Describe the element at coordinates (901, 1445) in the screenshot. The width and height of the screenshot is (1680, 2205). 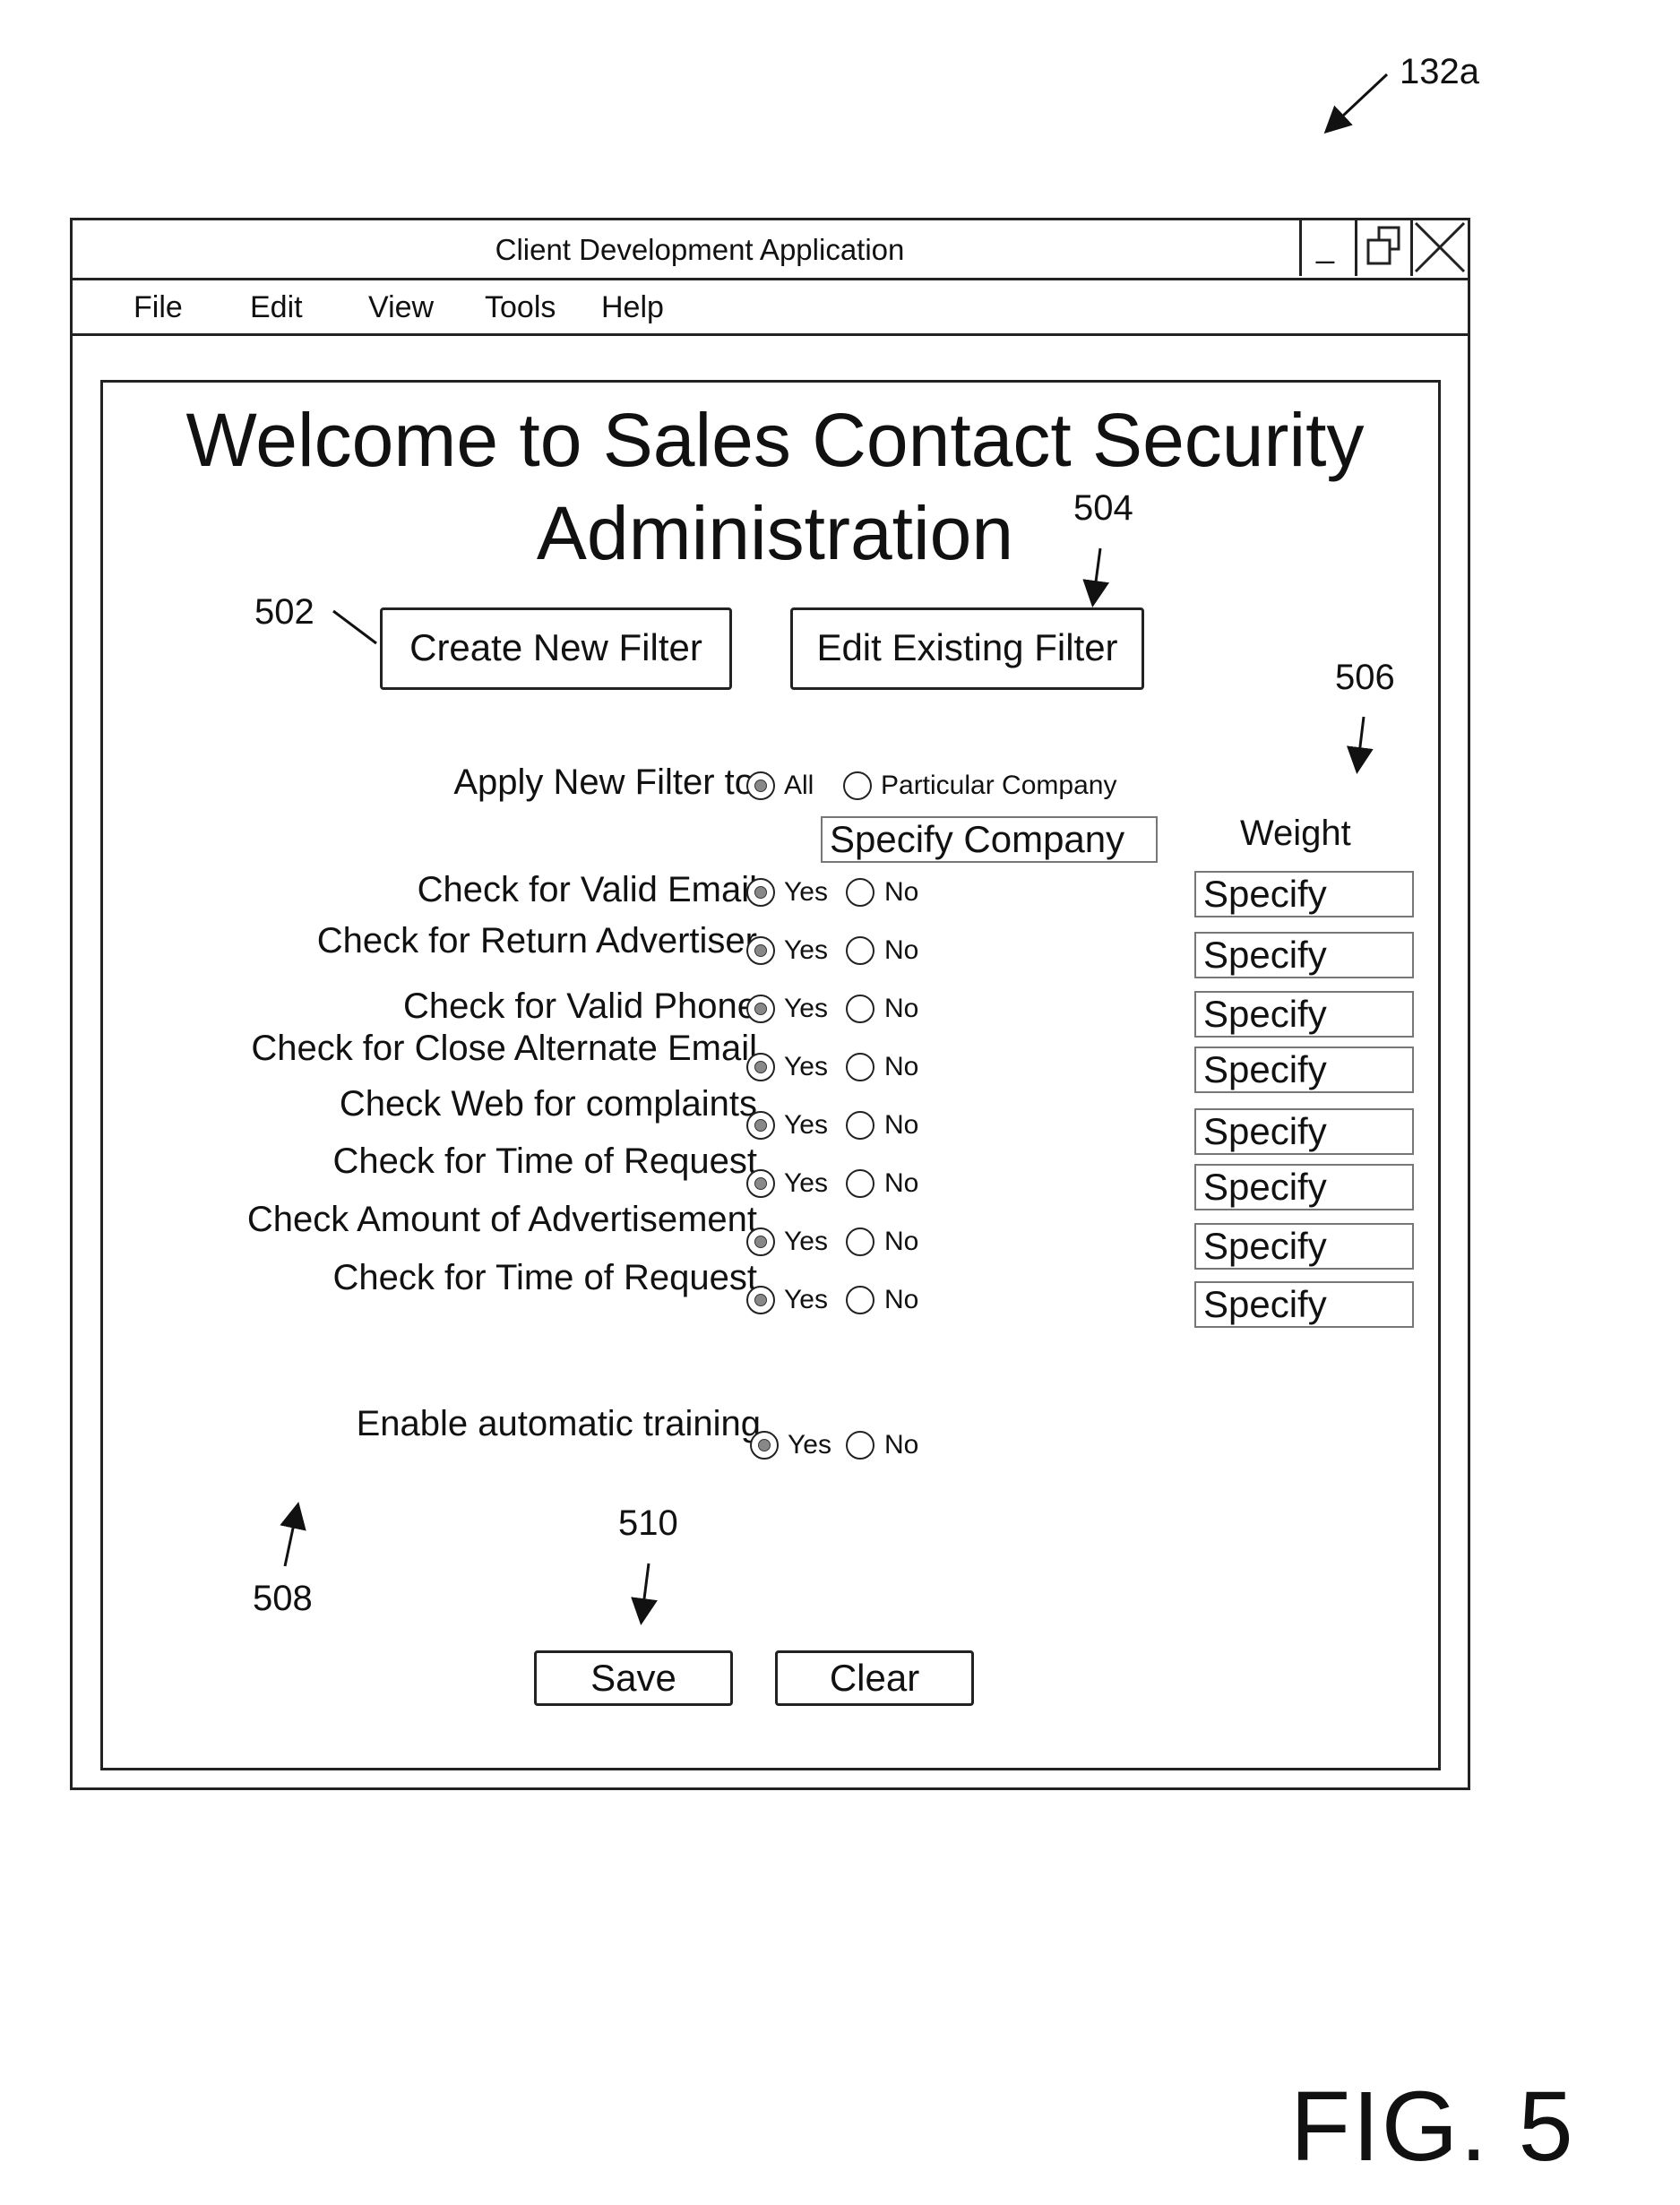
I see `training-no-label: No` at that location.